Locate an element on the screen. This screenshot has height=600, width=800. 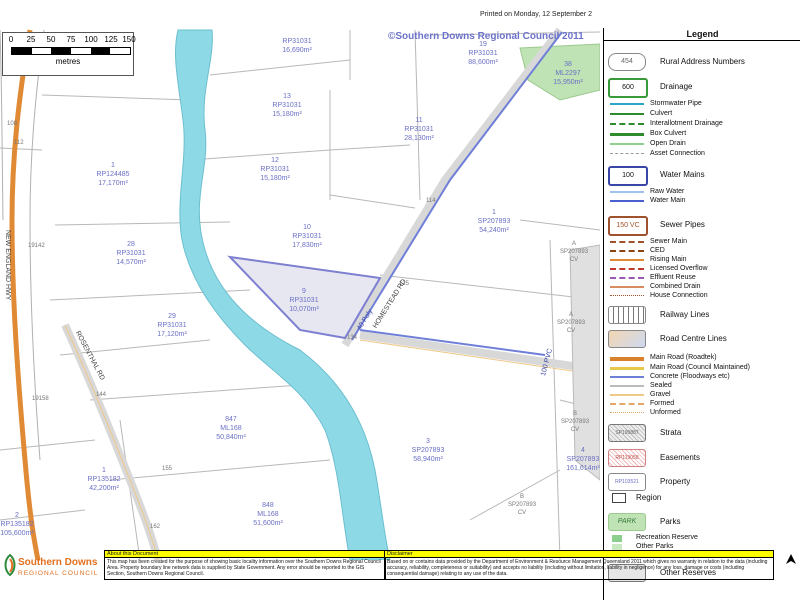
legend-item: Open Drain is located at coordinates (668, 143).